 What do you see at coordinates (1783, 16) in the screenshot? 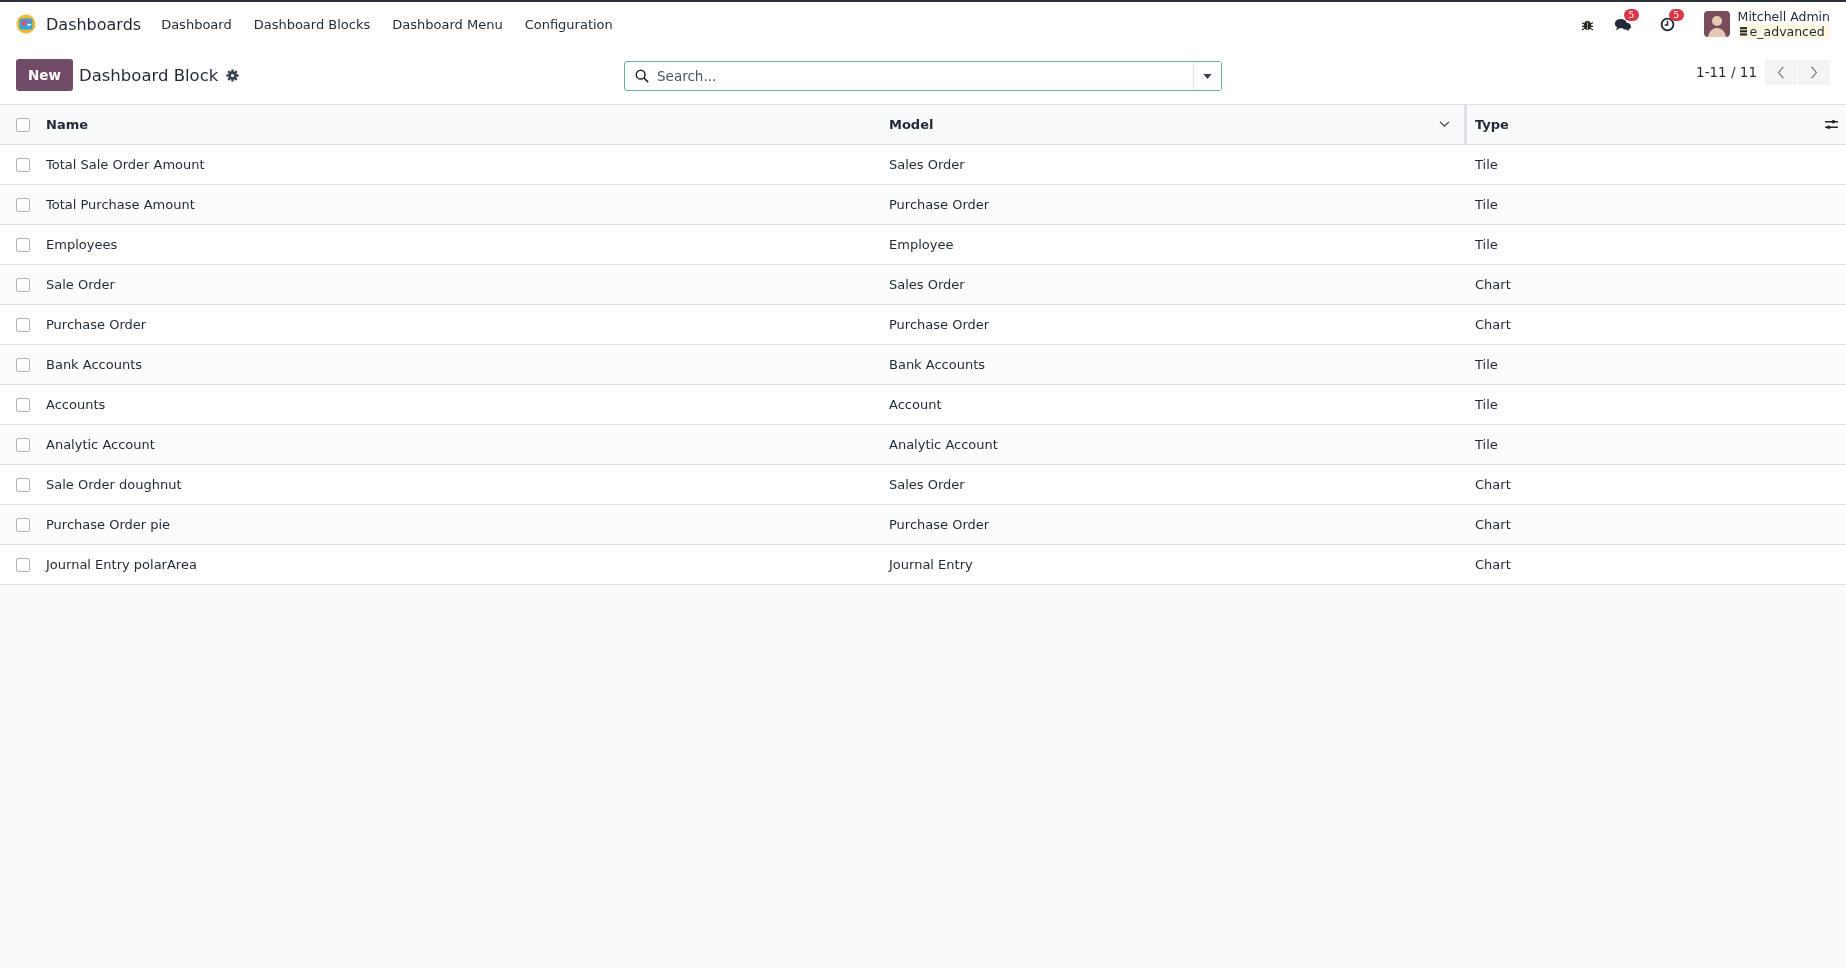
I see `user-name: Mitchell Admin` at bounding box center [1783, 16].